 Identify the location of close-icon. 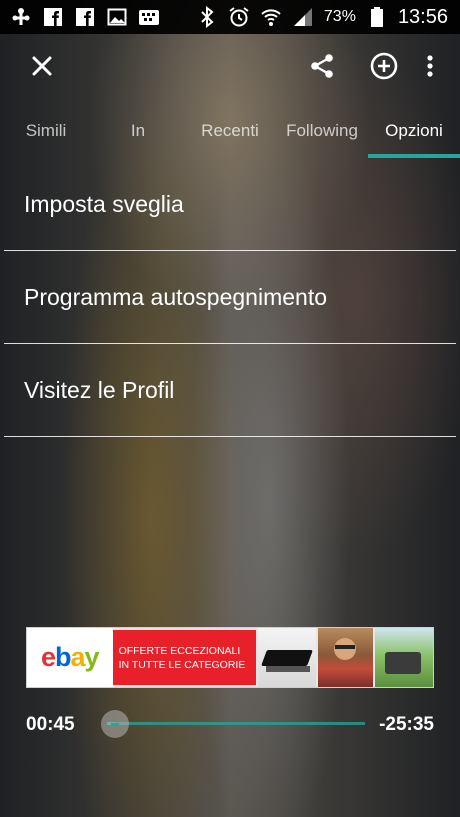
(42, 68).